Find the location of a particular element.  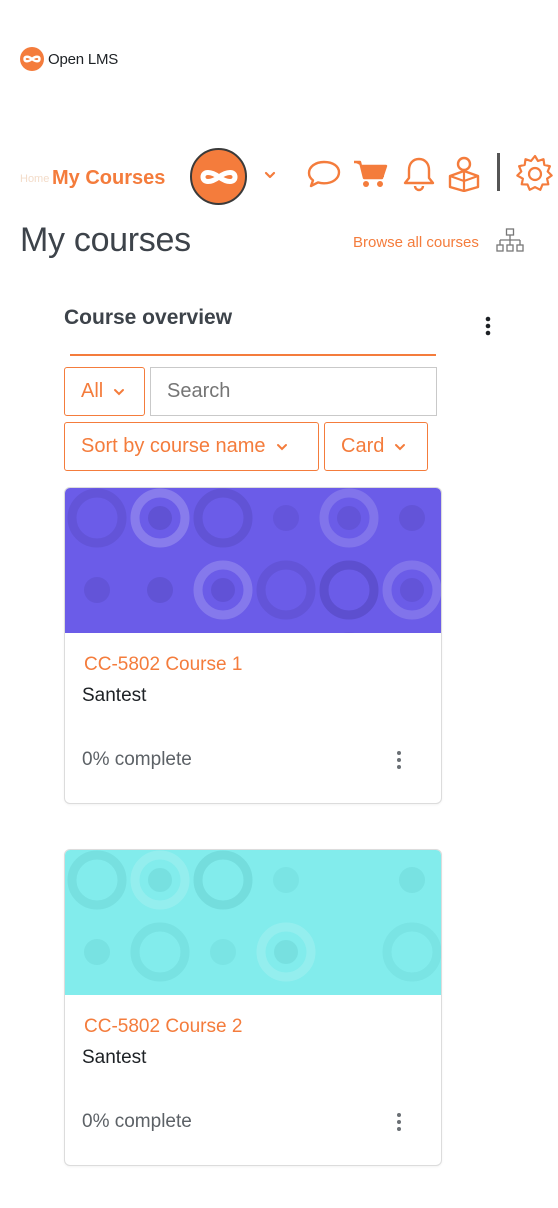

filter-dropdown-label: All is located at coordinates (92, 391).